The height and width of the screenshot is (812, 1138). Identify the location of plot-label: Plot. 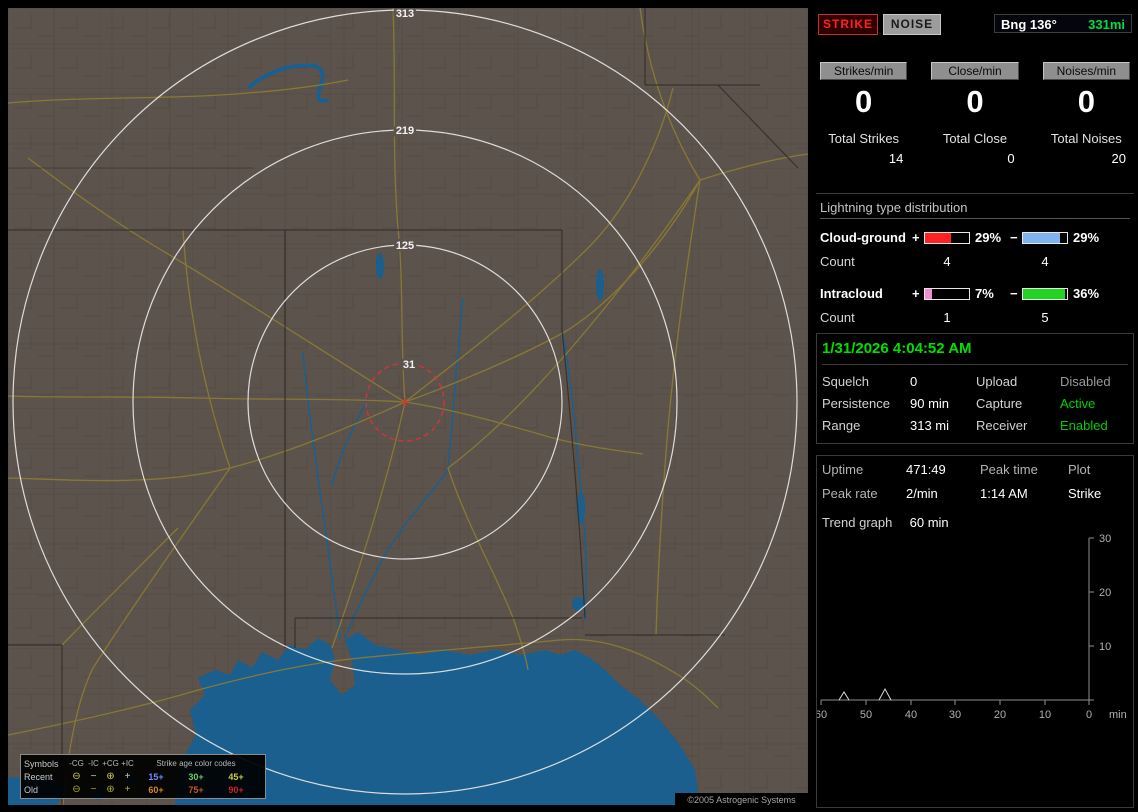
(1079, 469).